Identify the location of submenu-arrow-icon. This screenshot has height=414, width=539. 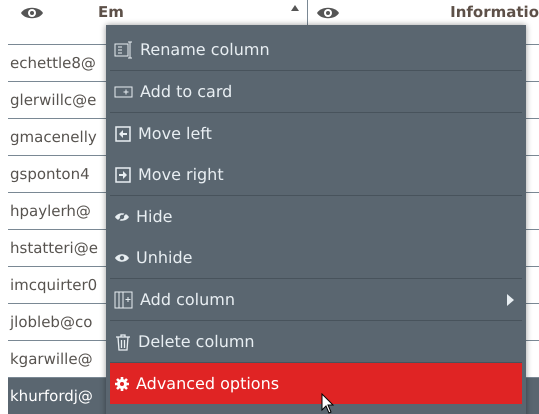
(510, 300).